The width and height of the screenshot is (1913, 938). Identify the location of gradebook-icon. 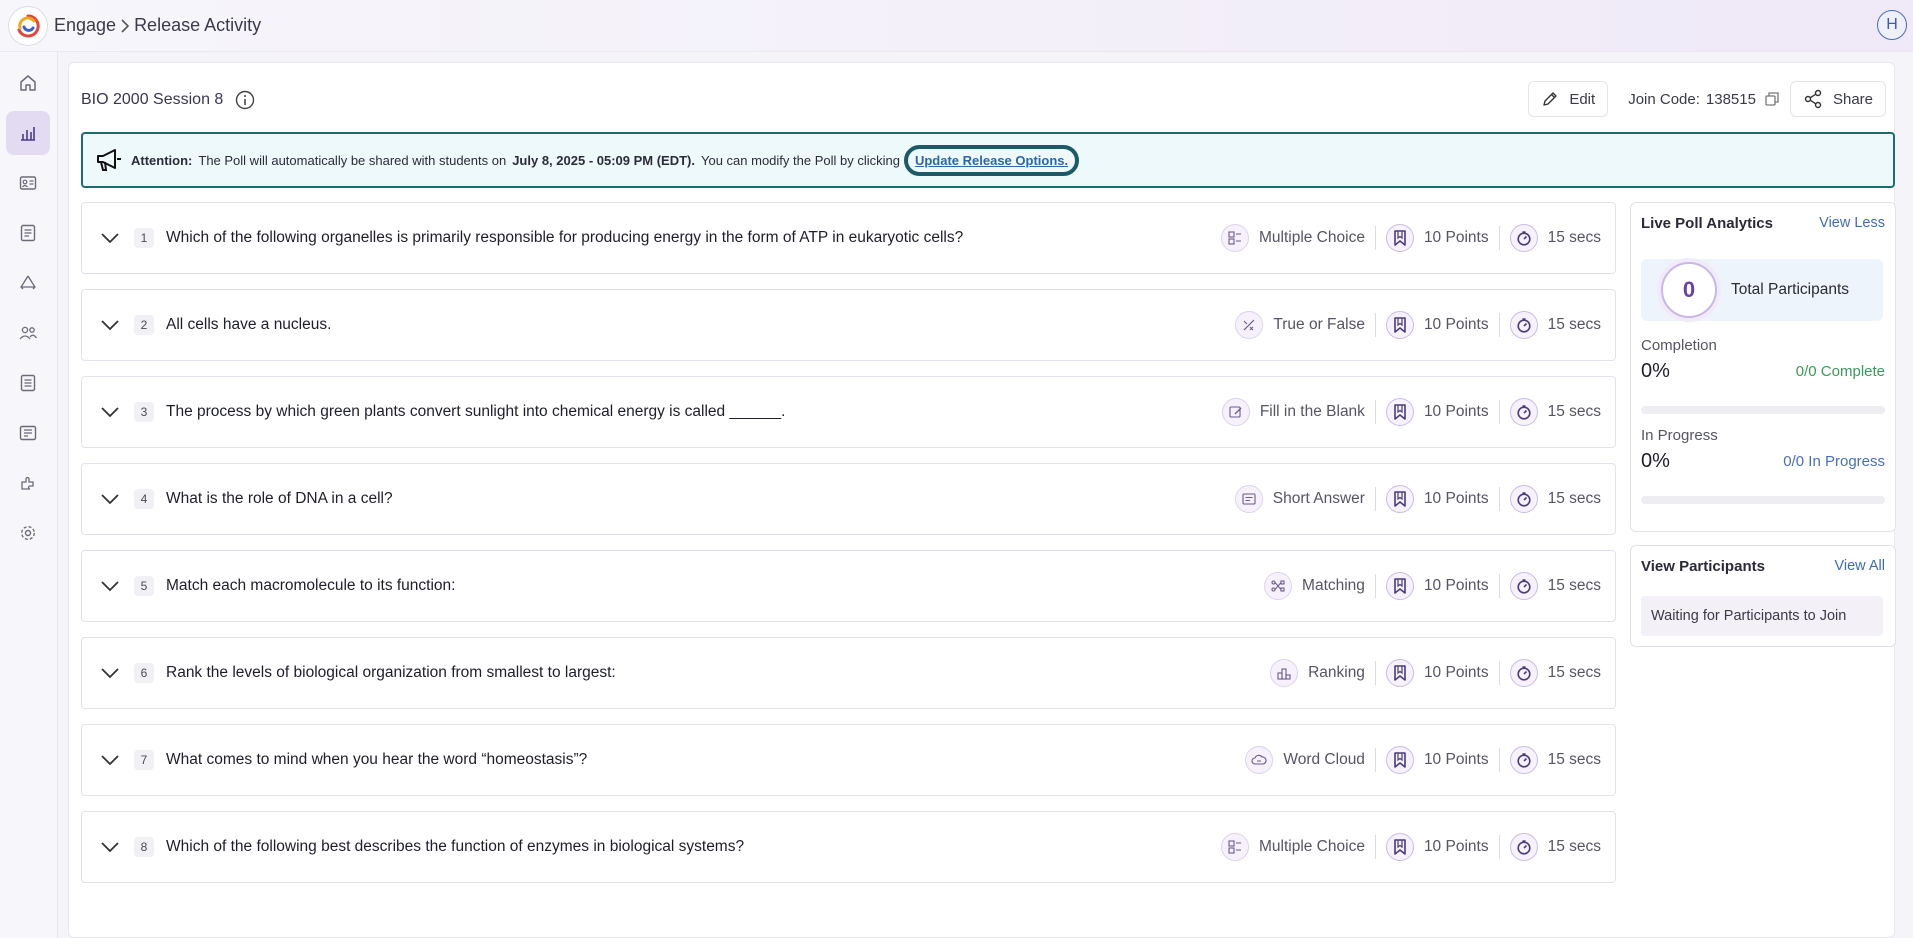
(28, 433).